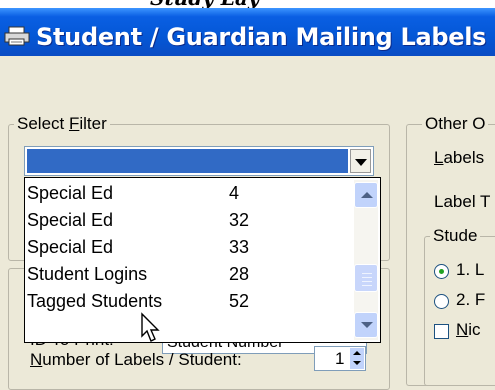  I want to click on radio-option-2-label: 2. F, so click(471, 299).